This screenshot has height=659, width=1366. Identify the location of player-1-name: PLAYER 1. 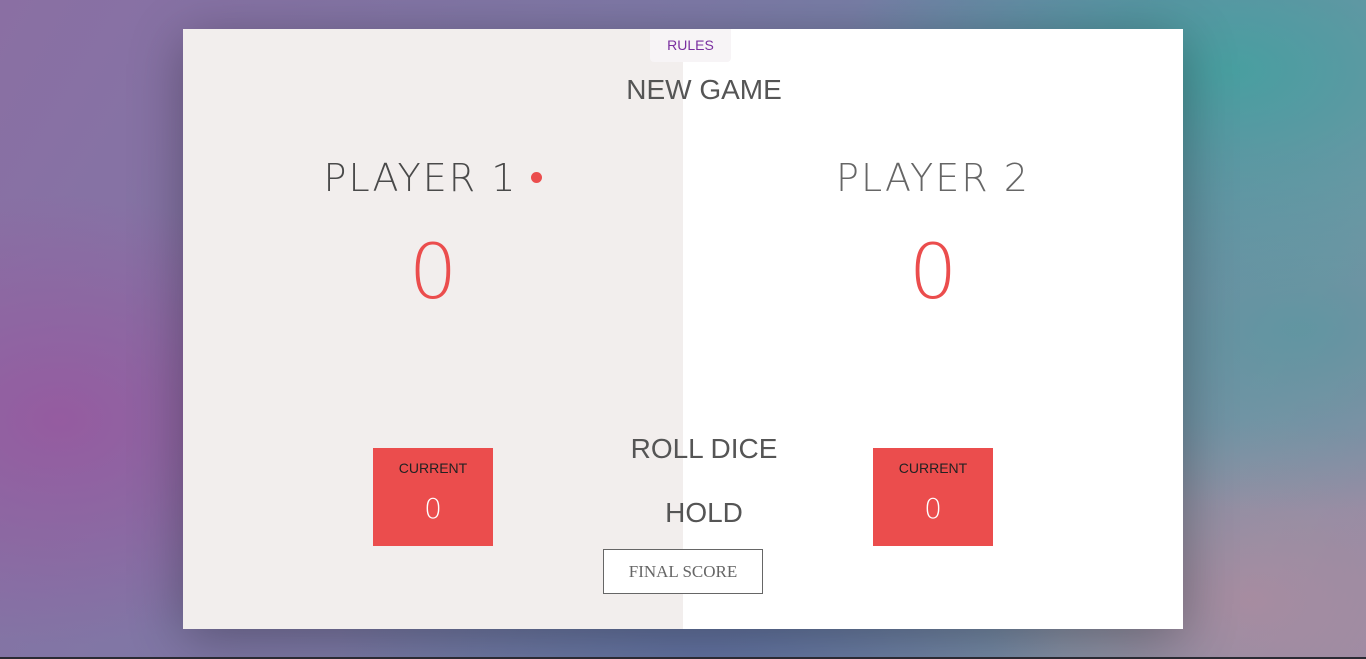
(420, 178).